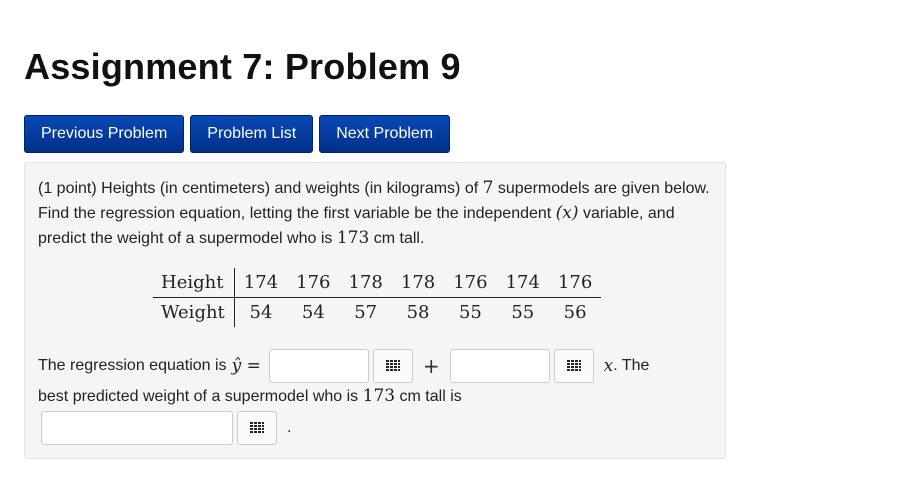 Image resolution: width=901 pixels, height=479 pixels. I want to click on x-term: x, so click(608, 366).